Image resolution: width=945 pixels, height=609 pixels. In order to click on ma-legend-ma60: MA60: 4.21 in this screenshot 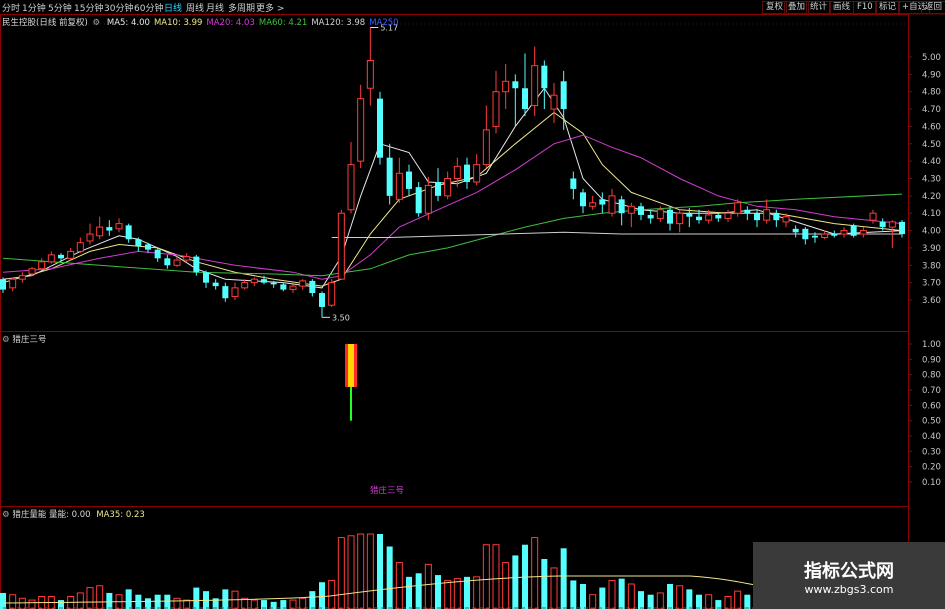, I will do `click(283, 23)`.